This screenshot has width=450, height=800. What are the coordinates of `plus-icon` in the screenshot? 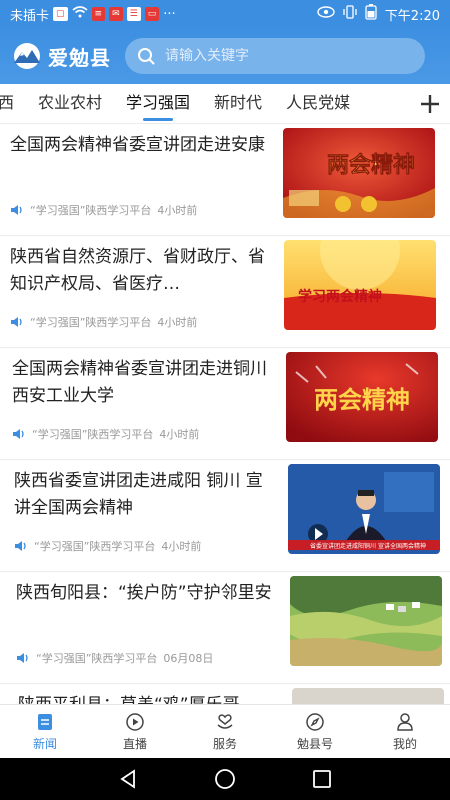 It's located at (430, 104).